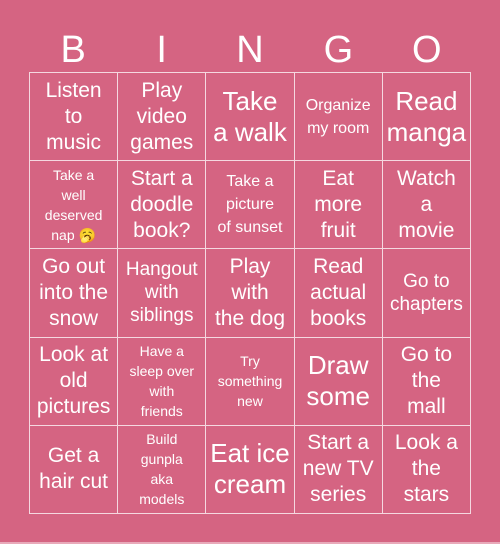 This screenshot has width=500, height=544. I want to click on cell-text: Read manga, so click(426, 116).